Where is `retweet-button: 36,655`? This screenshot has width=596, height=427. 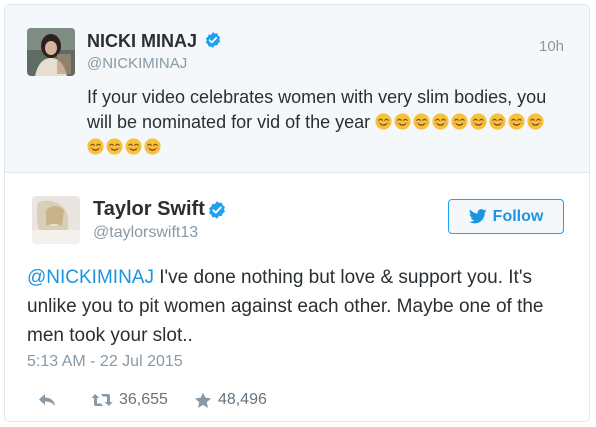 retweet-button: 36,655 is located at coordinates (129, 400).